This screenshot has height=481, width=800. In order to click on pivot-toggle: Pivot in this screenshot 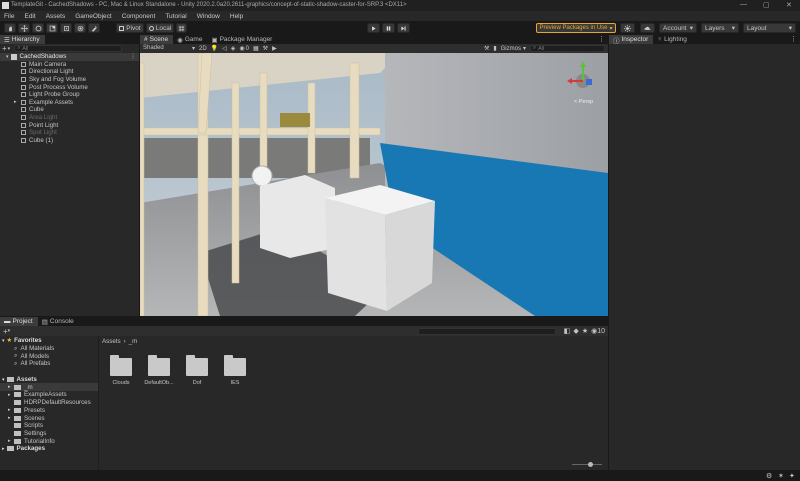, I will do `click(130, 28)`.